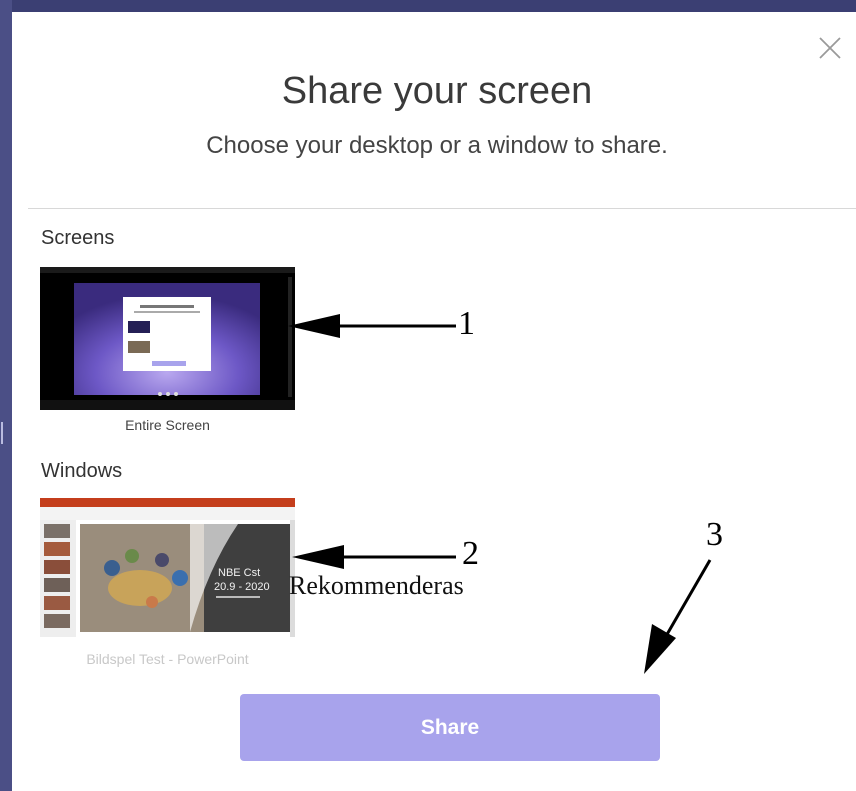  I want to click on recommended-label: Rekommenderas, so click(376, 585).